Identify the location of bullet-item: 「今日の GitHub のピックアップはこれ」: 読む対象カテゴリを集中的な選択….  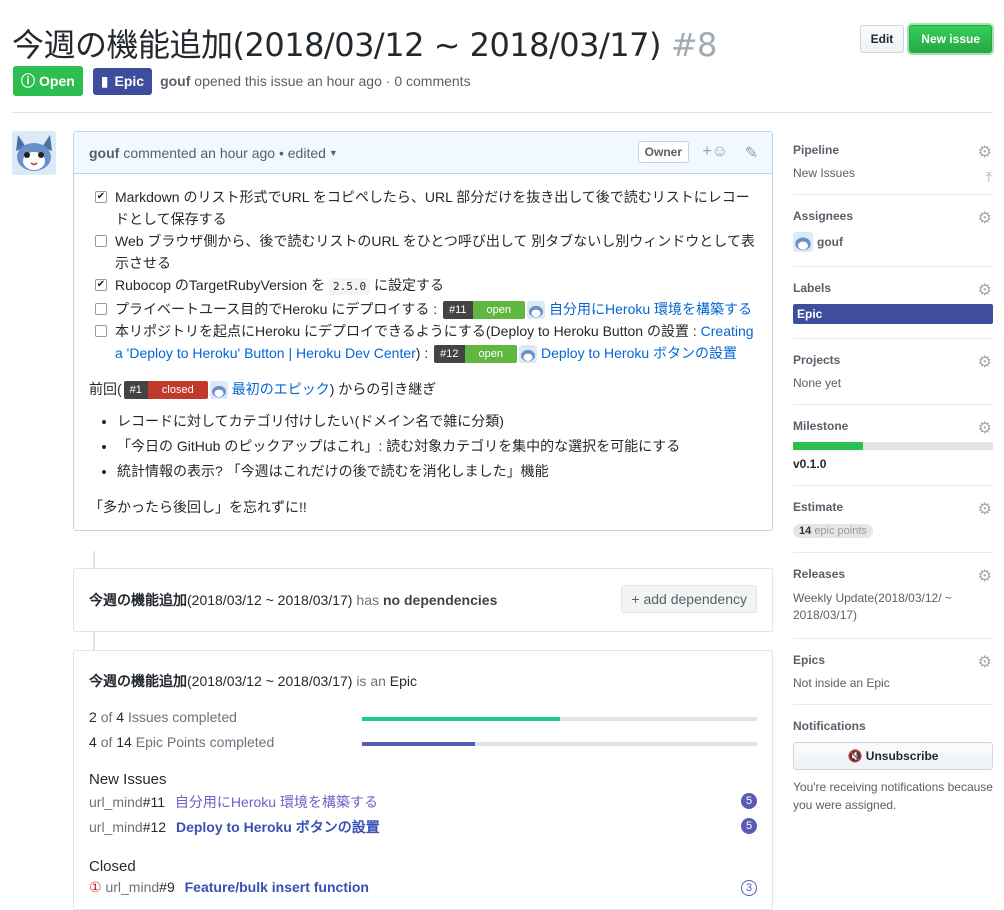
(437, 446).